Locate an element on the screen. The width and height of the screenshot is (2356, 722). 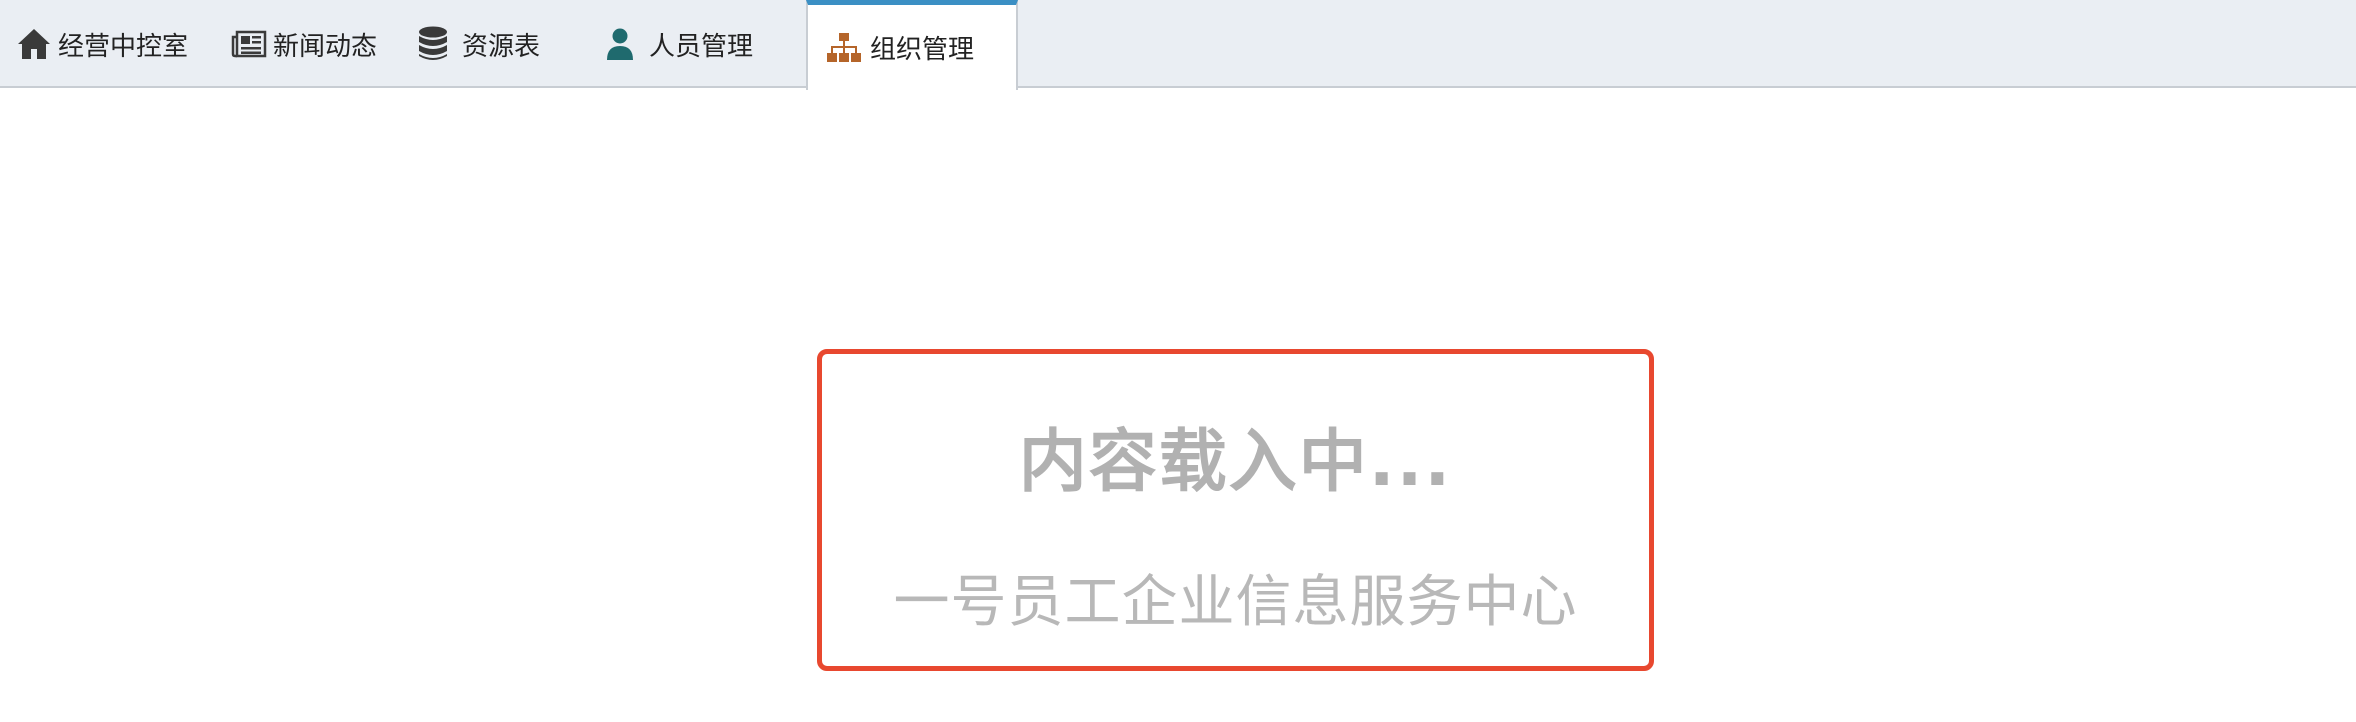
tab-business-control: 经营中控室 is located at coordinates (102, 44).